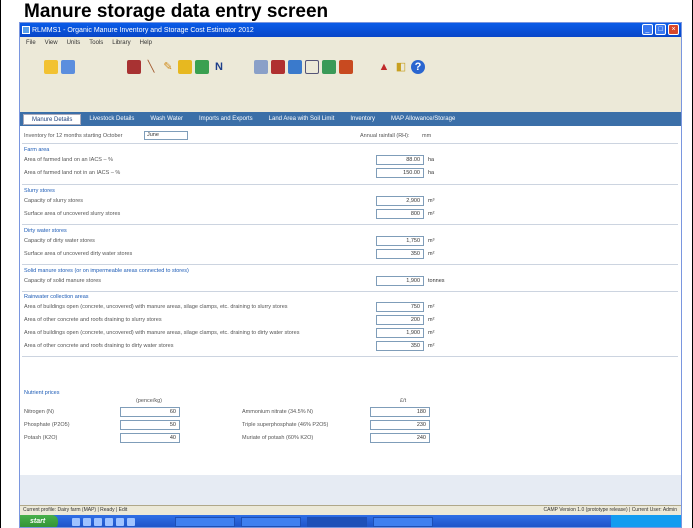  I want to click on tank-icon, so click(295, 67).